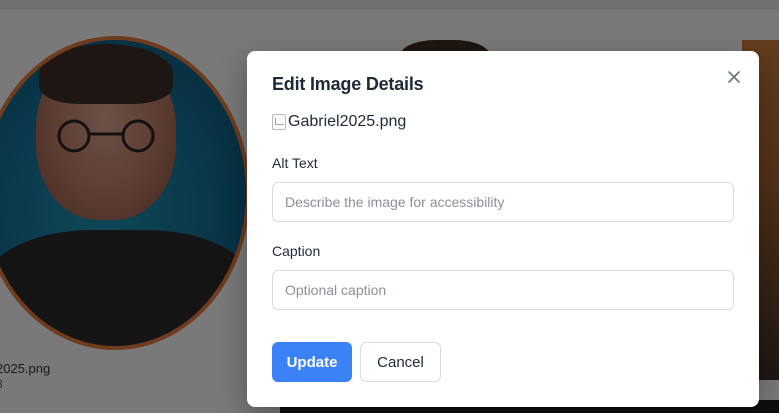  Describe the element at coordinates (279, 122) in the screenshot. I see `broken-image-icon` at that location.